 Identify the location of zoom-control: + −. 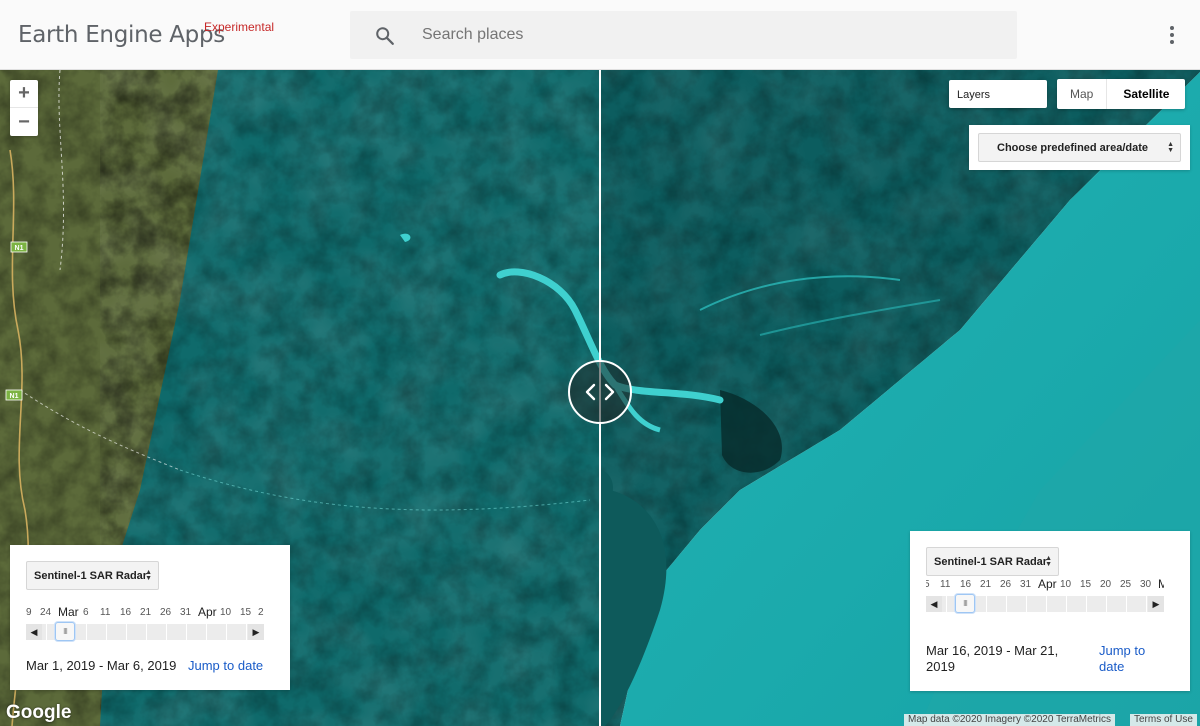
(24, 108).